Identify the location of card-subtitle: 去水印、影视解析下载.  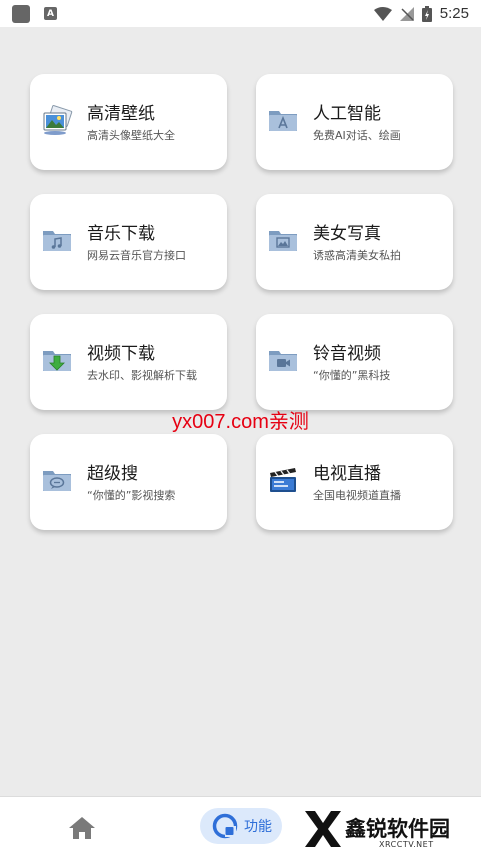
(142, 375).